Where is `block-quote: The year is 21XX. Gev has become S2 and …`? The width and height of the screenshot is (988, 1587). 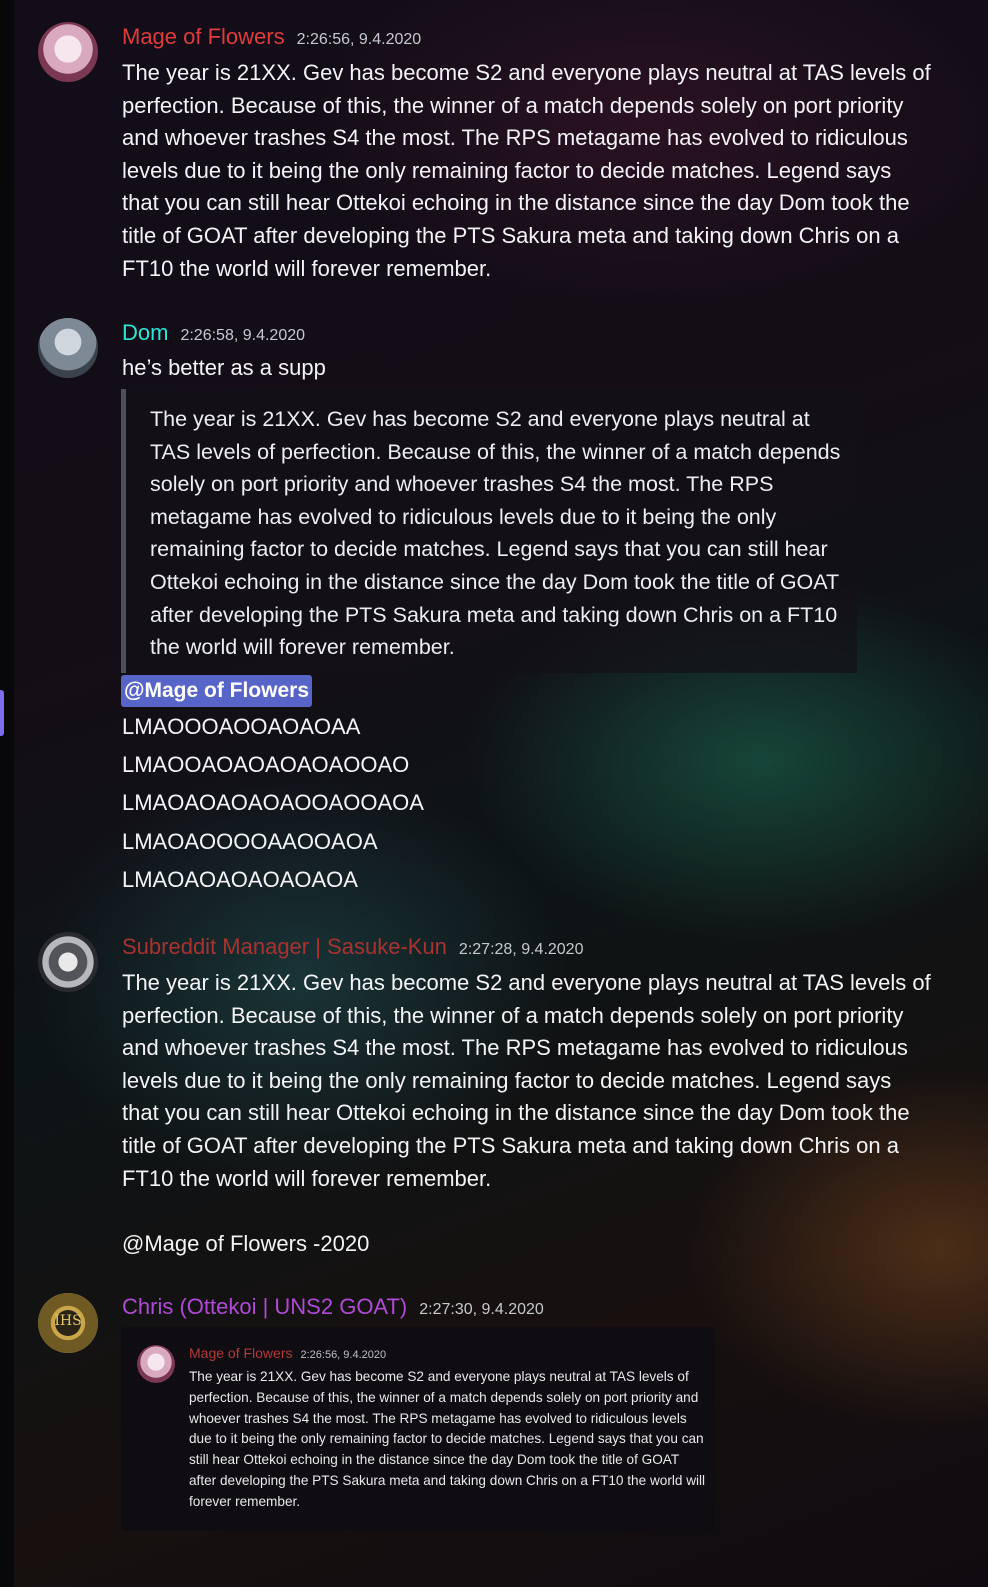 block-quote: The year is 21XX. Gev has become S2 and … is located at coordinates (489, 531).